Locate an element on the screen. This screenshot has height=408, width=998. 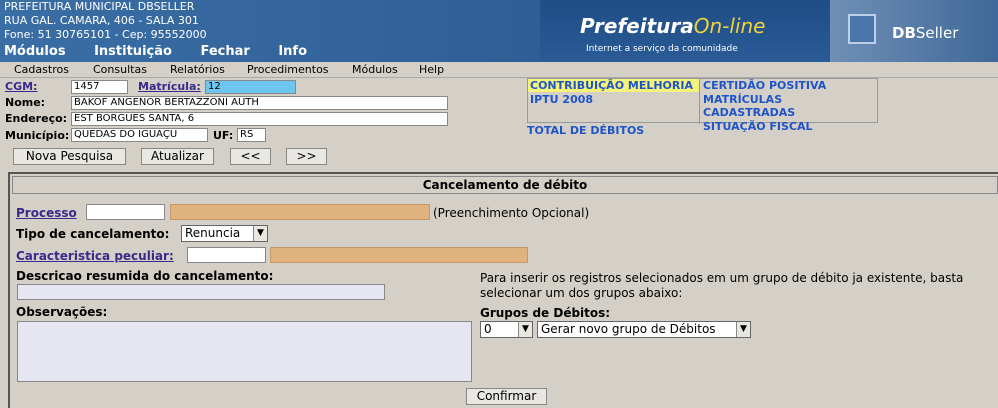
prev-button: << is located at coordinates (250, 156).